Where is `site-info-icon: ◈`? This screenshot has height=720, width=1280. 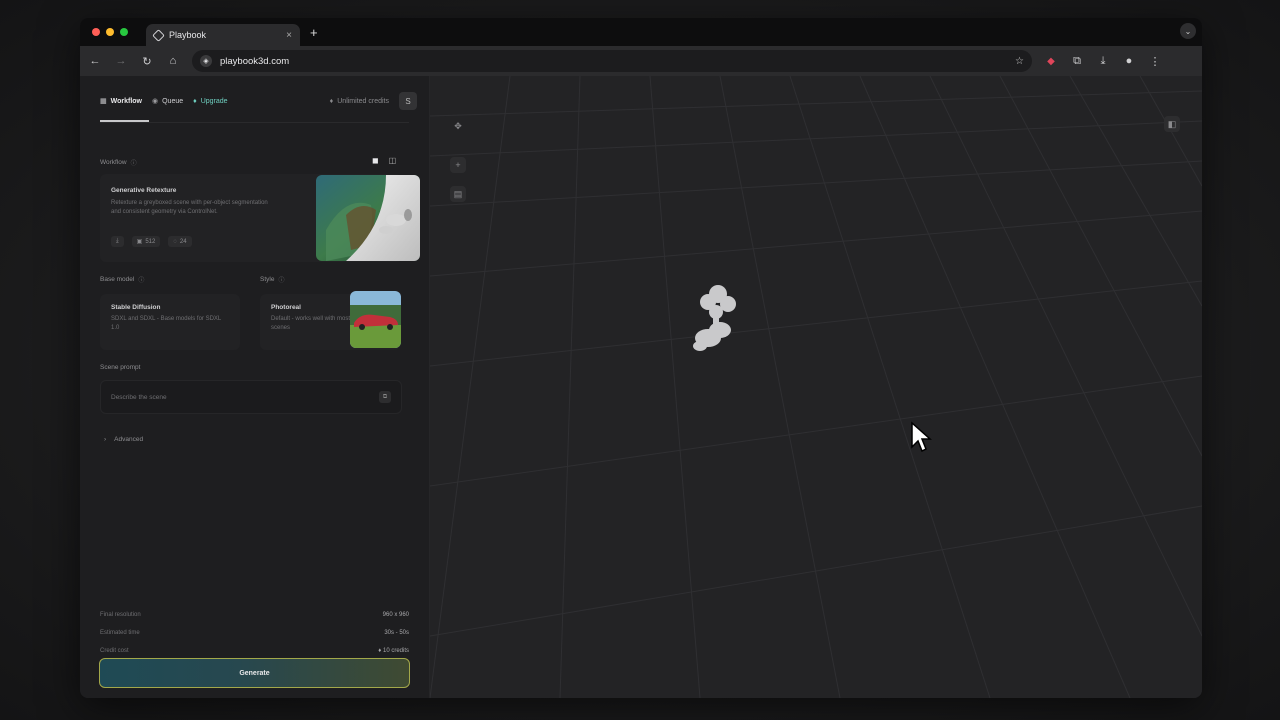
site-info-icon: ◈ is located at coordinates (206, 61).